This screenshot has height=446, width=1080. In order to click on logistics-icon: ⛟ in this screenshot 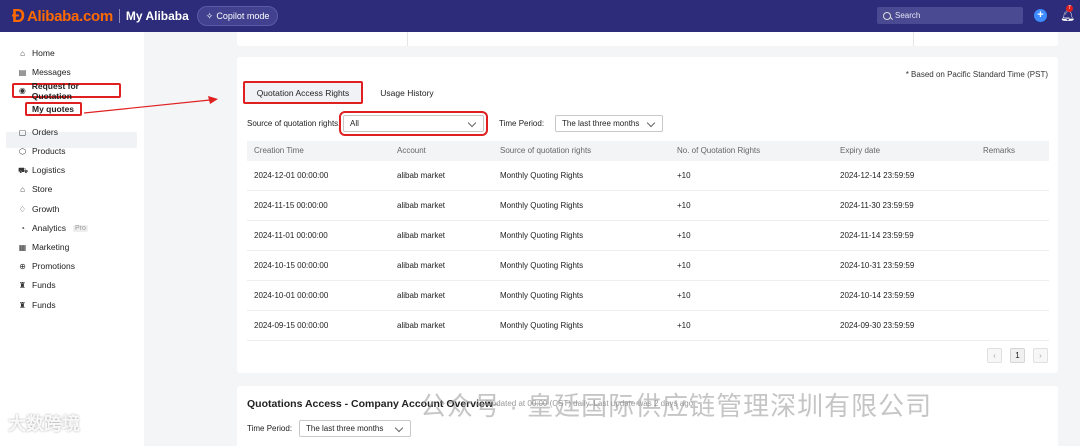, I will do `click(23, 170)`.